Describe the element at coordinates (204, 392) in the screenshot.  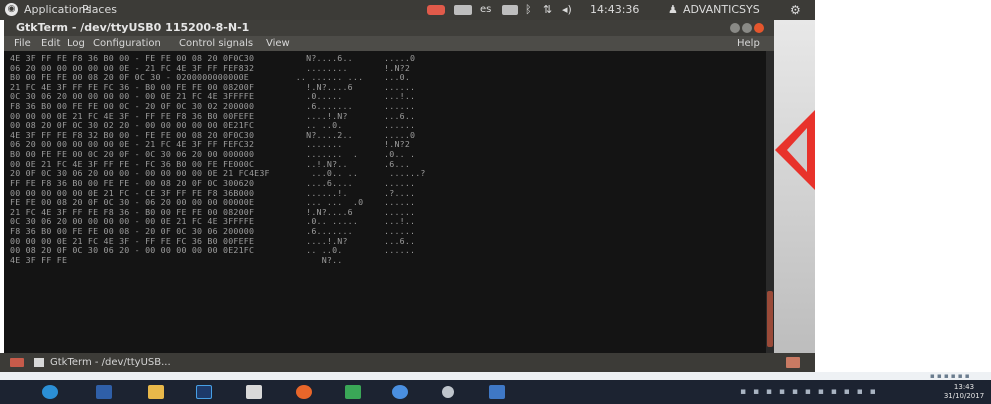
I see `photoshop-icon` at that location.